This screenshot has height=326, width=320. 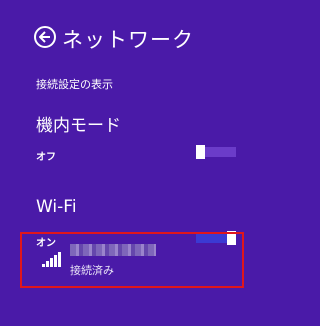 I want to click on network-item: 接続済み, so click(x=132, y=260).